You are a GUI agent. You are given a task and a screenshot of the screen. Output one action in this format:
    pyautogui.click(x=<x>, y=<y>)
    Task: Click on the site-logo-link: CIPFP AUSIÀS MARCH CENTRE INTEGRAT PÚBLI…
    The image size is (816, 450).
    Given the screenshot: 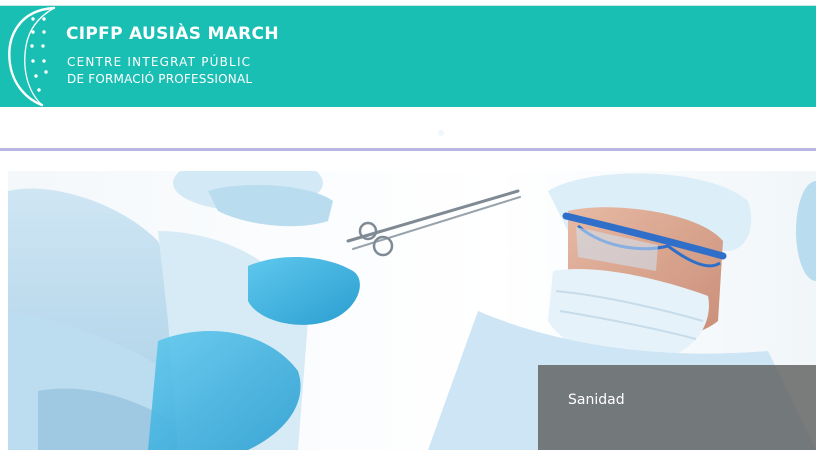 What is the action you would take?
    pyautogui.click(x=142, y=56)
    